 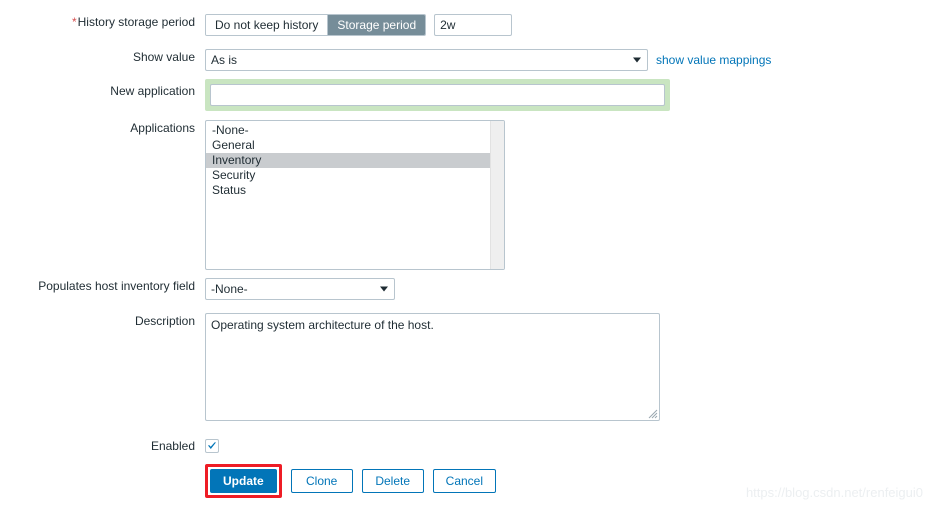 What do you see at coordinates (172, 446) in the screenshot?
I see `label-enabled: Enabled` at bounding box center [172, 446].